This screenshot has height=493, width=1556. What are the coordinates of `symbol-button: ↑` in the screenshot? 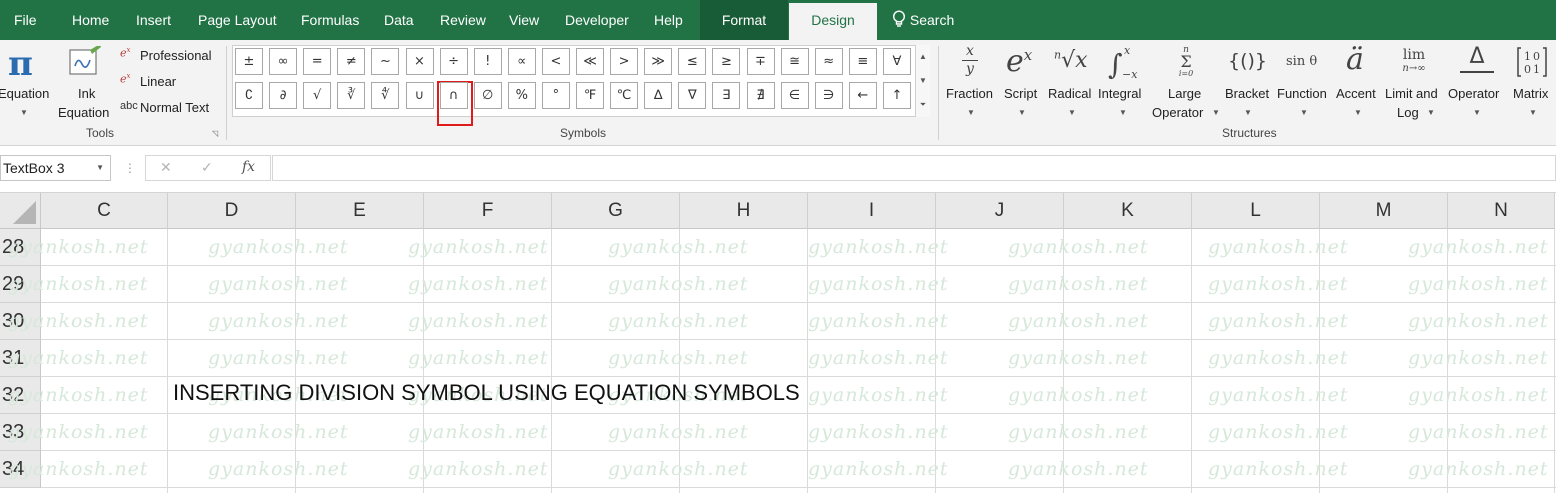 It's located at (896, 95).